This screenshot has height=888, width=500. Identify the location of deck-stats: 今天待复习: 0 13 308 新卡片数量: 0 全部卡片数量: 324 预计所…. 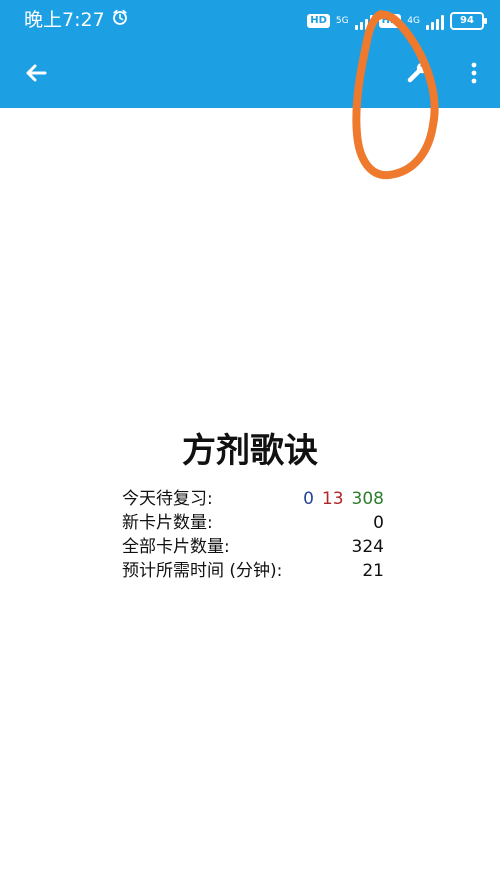
(253, 535).